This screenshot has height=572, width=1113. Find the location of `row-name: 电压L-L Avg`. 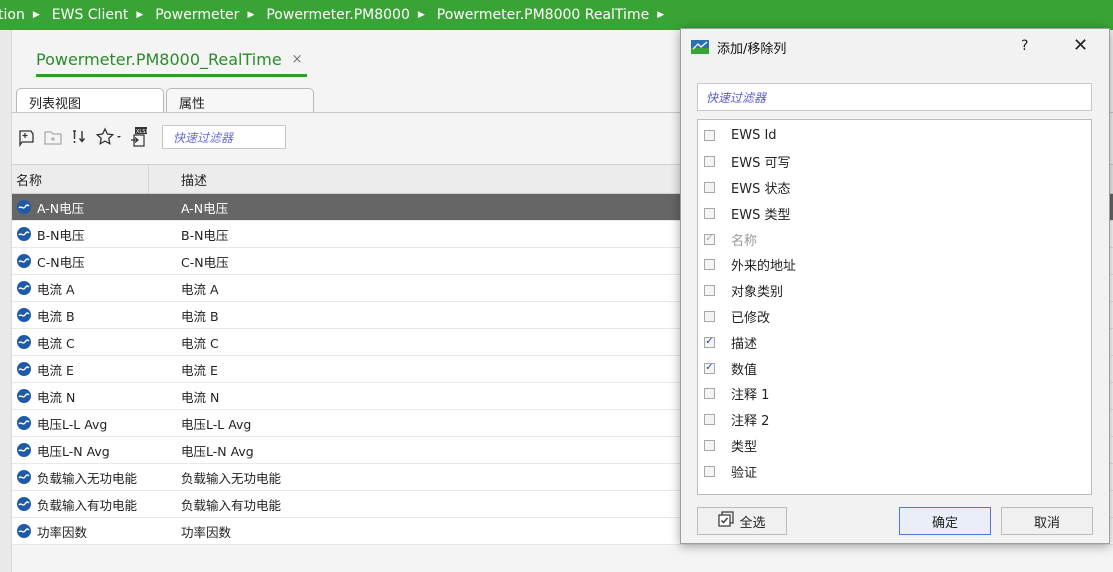

row-name: 电压L-L Avg is located at coordinates (72, 424).